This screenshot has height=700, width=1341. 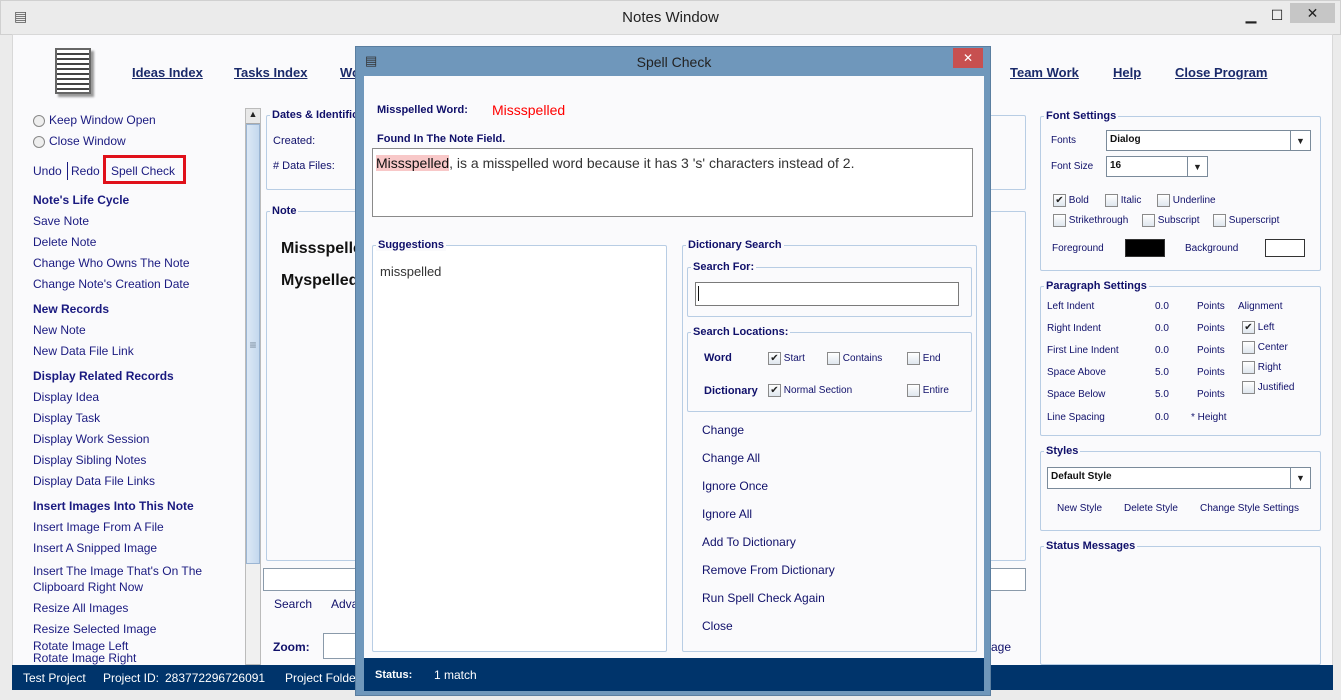 What do you see at coordinates (1116, 165) in the screenshot?
I see `font-size-value: 16` at bounding box center [1116, 165].